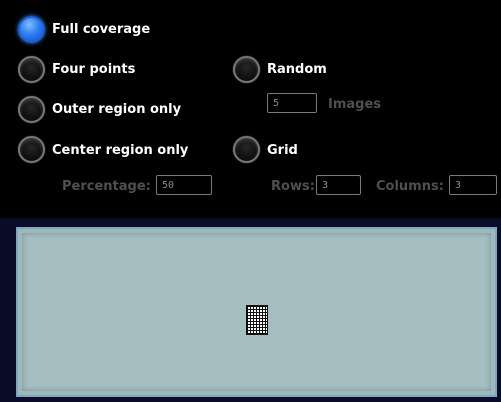 Image resolution: width=501 pixels, height=402 pixels. What do you see at coordinates (338, 185) in the screenshot?
I see `rows-input` at bounding box center [338, 185].